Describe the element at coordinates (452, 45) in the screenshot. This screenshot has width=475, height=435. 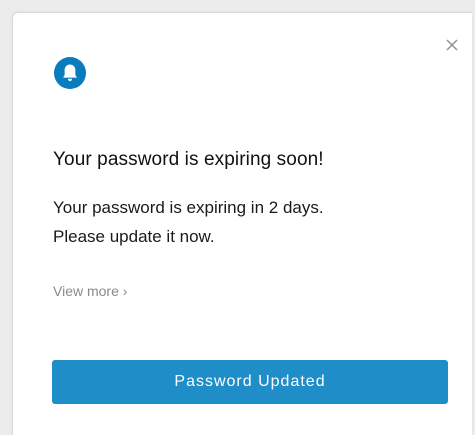
I see `close-icon` at that location.